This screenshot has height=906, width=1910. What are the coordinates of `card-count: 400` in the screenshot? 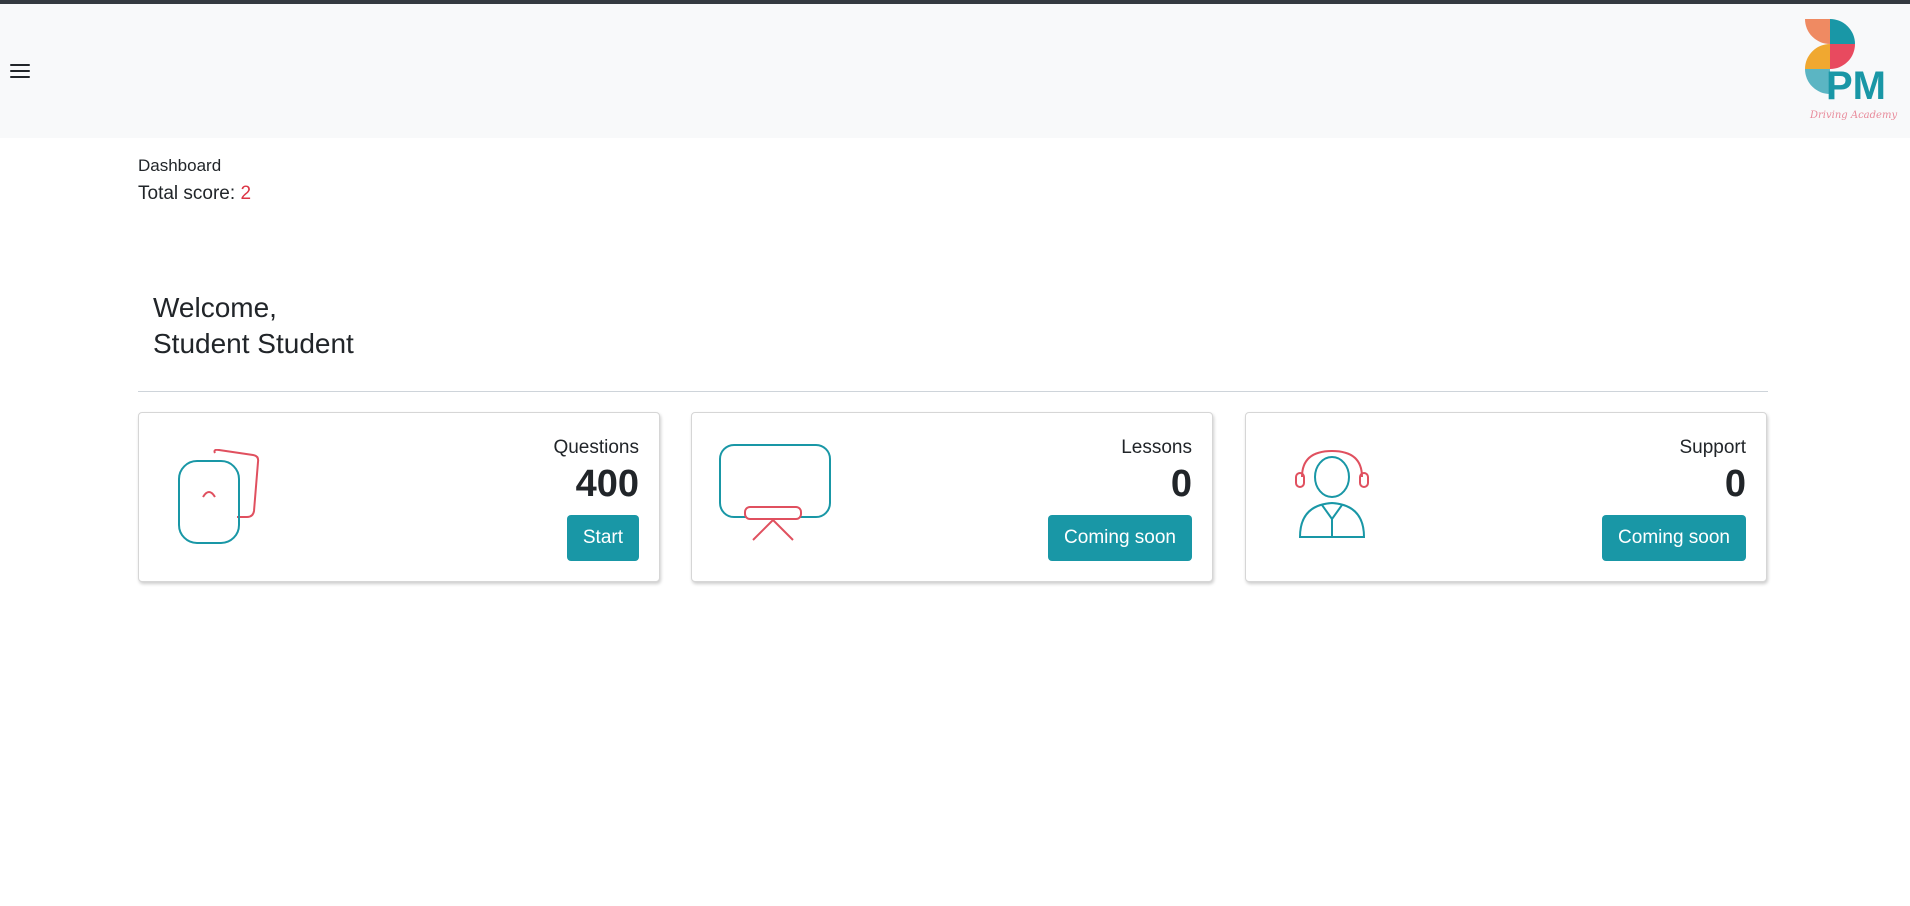 It's located at (607, 484).